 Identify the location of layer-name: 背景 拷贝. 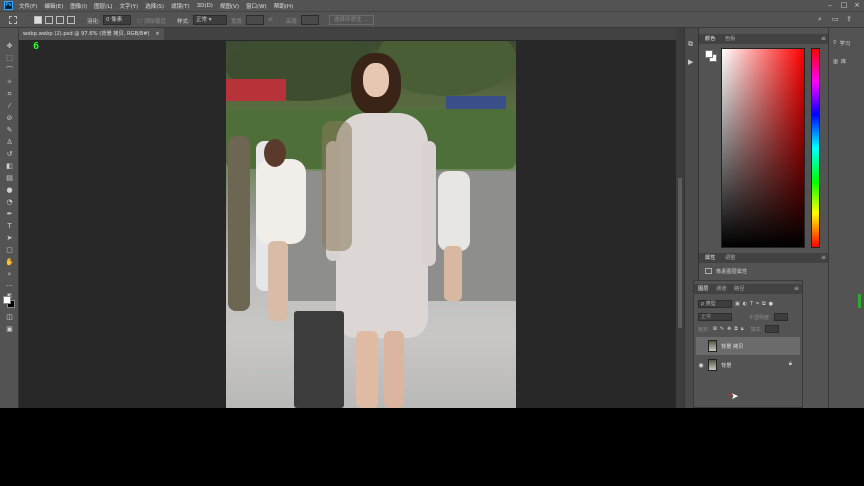
(732, 346).